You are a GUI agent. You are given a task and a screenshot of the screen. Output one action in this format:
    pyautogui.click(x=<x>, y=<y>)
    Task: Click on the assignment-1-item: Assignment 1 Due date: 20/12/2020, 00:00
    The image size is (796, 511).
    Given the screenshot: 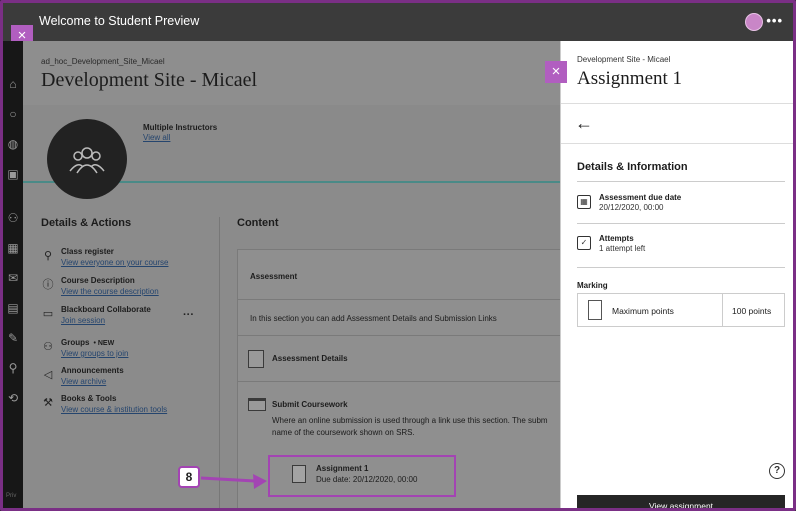 What is the action you would take?
    pyautogui.click(x=362, y=476)
    